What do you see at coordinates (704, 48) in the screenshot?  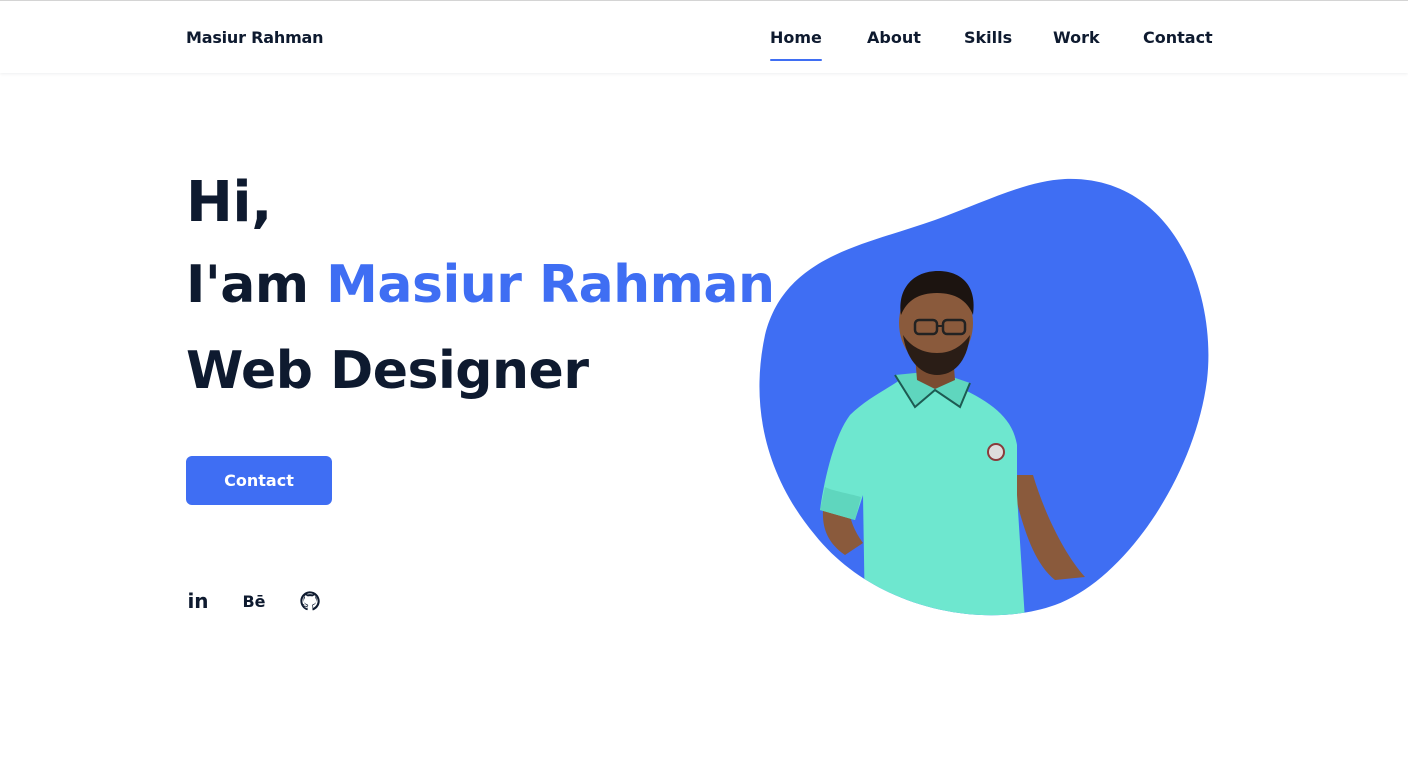 I see `main-nav: Home About Skills Work Contact` at bounding box center [704, 48].